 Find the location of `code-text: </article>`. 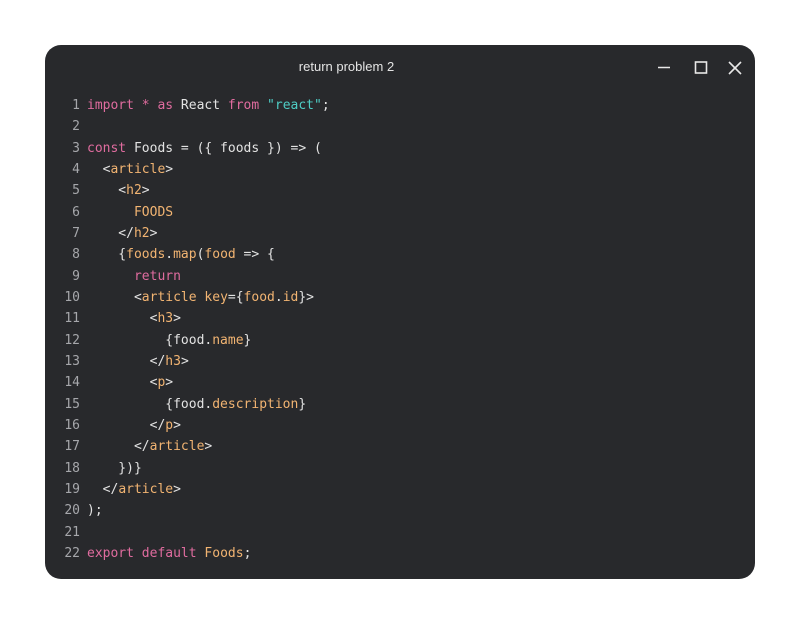

code-text: </article> is located at coordinates (134, 489).